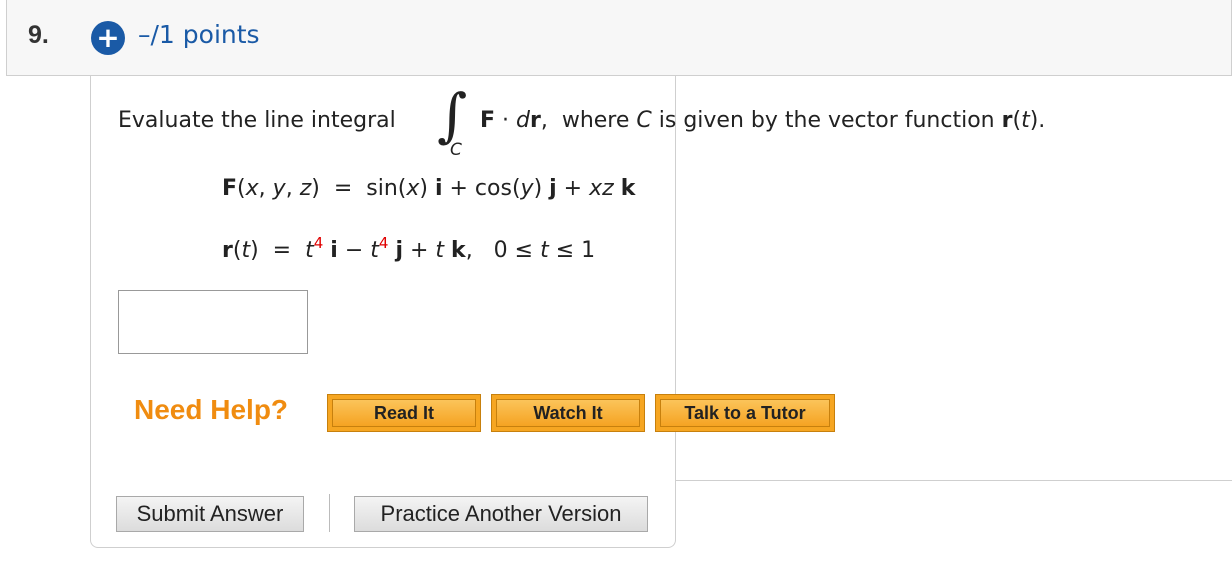 The width and height of the screenshot is (1232, 570). Describe the element at coordinates (826, 120) in the screenshot. I see `prompt-tail: is given by the vector function` at that location.